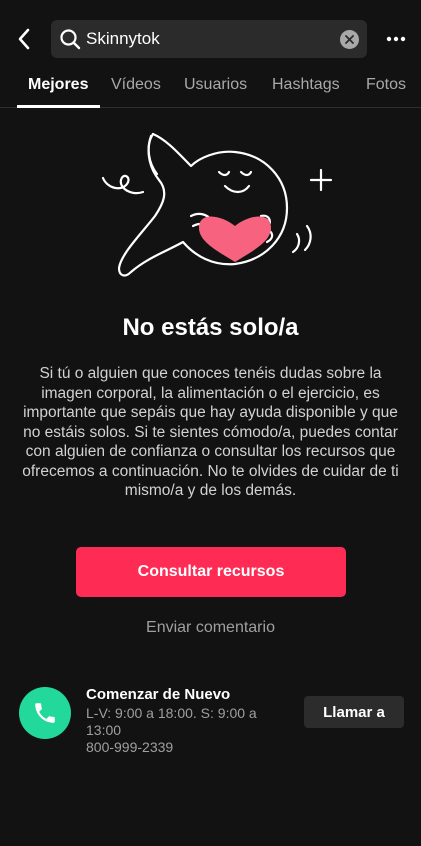  I want to click on consult-resources-button: Consultar recursos, so click(211, 572).